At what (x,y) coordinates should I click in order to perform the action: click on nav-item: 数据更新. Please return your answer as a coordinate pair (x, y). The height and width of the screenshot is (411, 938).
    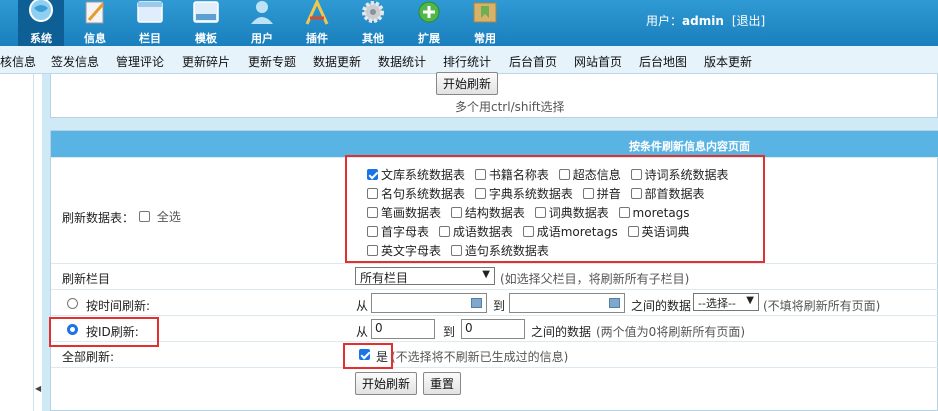
    Looking at the image, I should click on (337, 61).